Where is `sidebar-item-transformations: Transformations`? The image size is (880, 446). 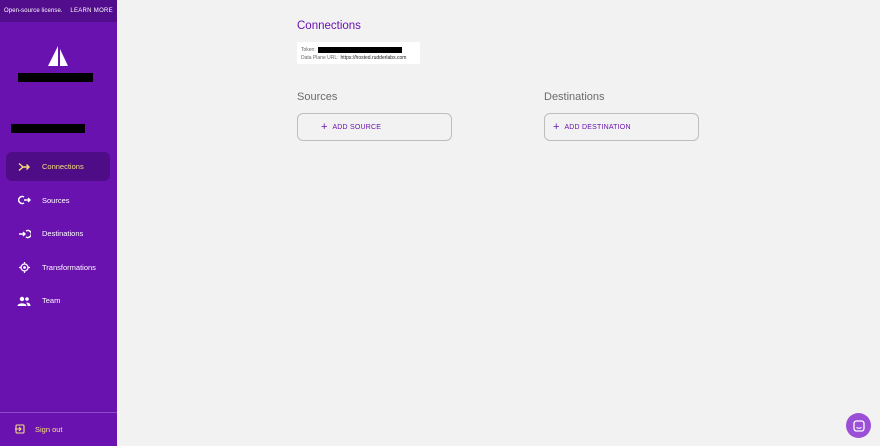
sidebar-item-transformations: Transformations is located at coordinates (58, 267).